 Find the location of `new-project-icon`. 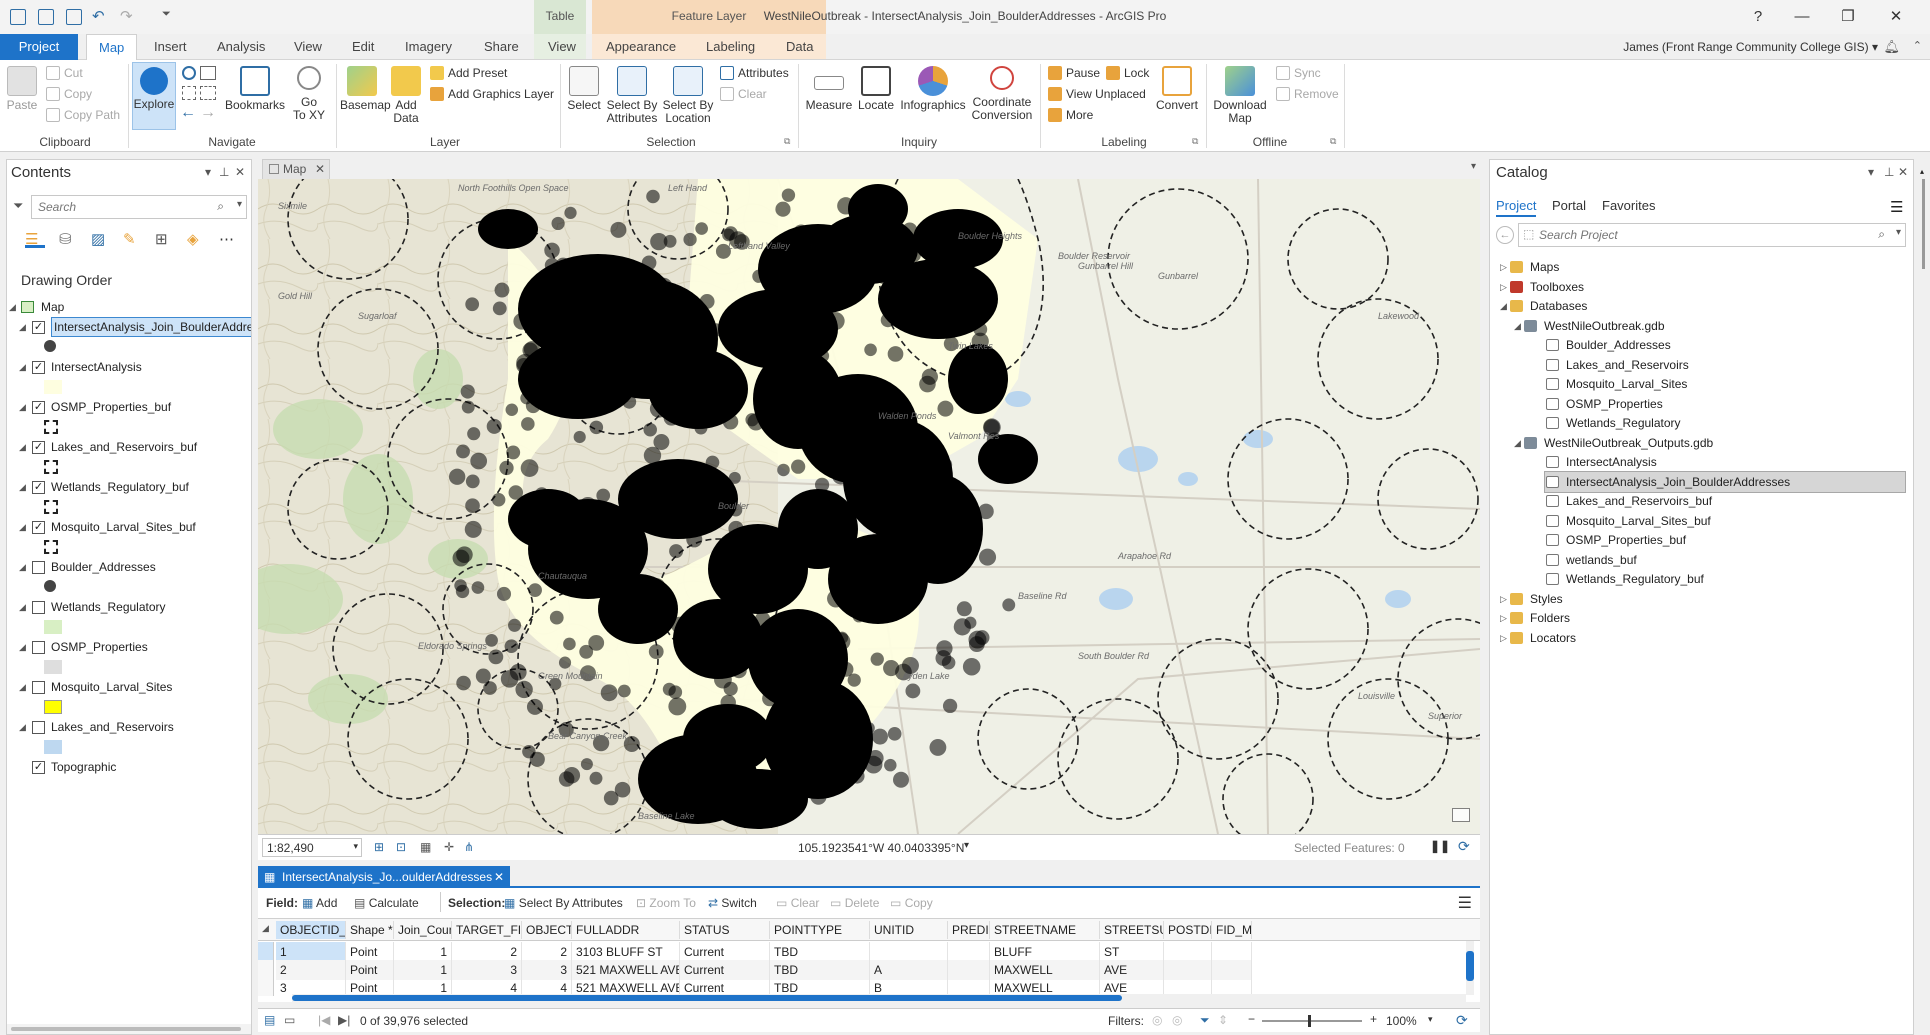

new-project-icon is located at coordinates (18, 17).